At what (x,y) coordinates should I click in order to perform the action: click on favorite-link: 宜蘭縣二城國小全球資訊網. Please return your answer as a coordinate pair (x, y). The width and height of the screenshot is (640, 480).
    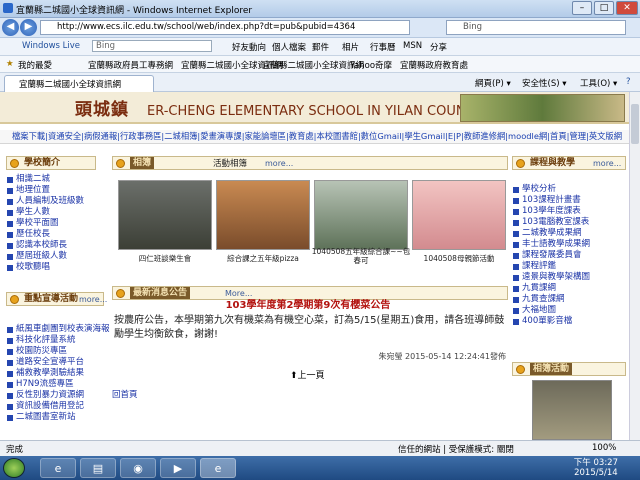
    Looking at the image, I should click on (313, 65).